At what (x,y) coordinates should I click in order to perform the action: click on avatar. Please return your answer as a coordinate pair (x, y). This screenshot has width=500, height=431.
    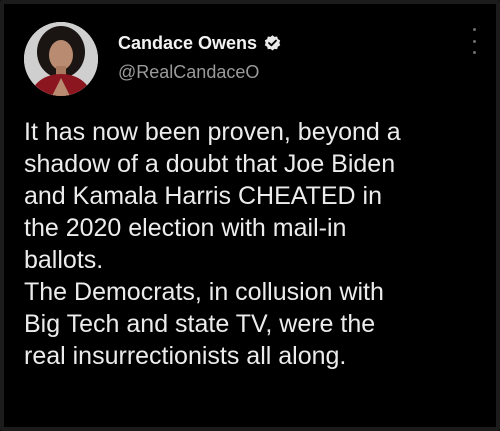
    Looking at the image, I should click on (61, 59).